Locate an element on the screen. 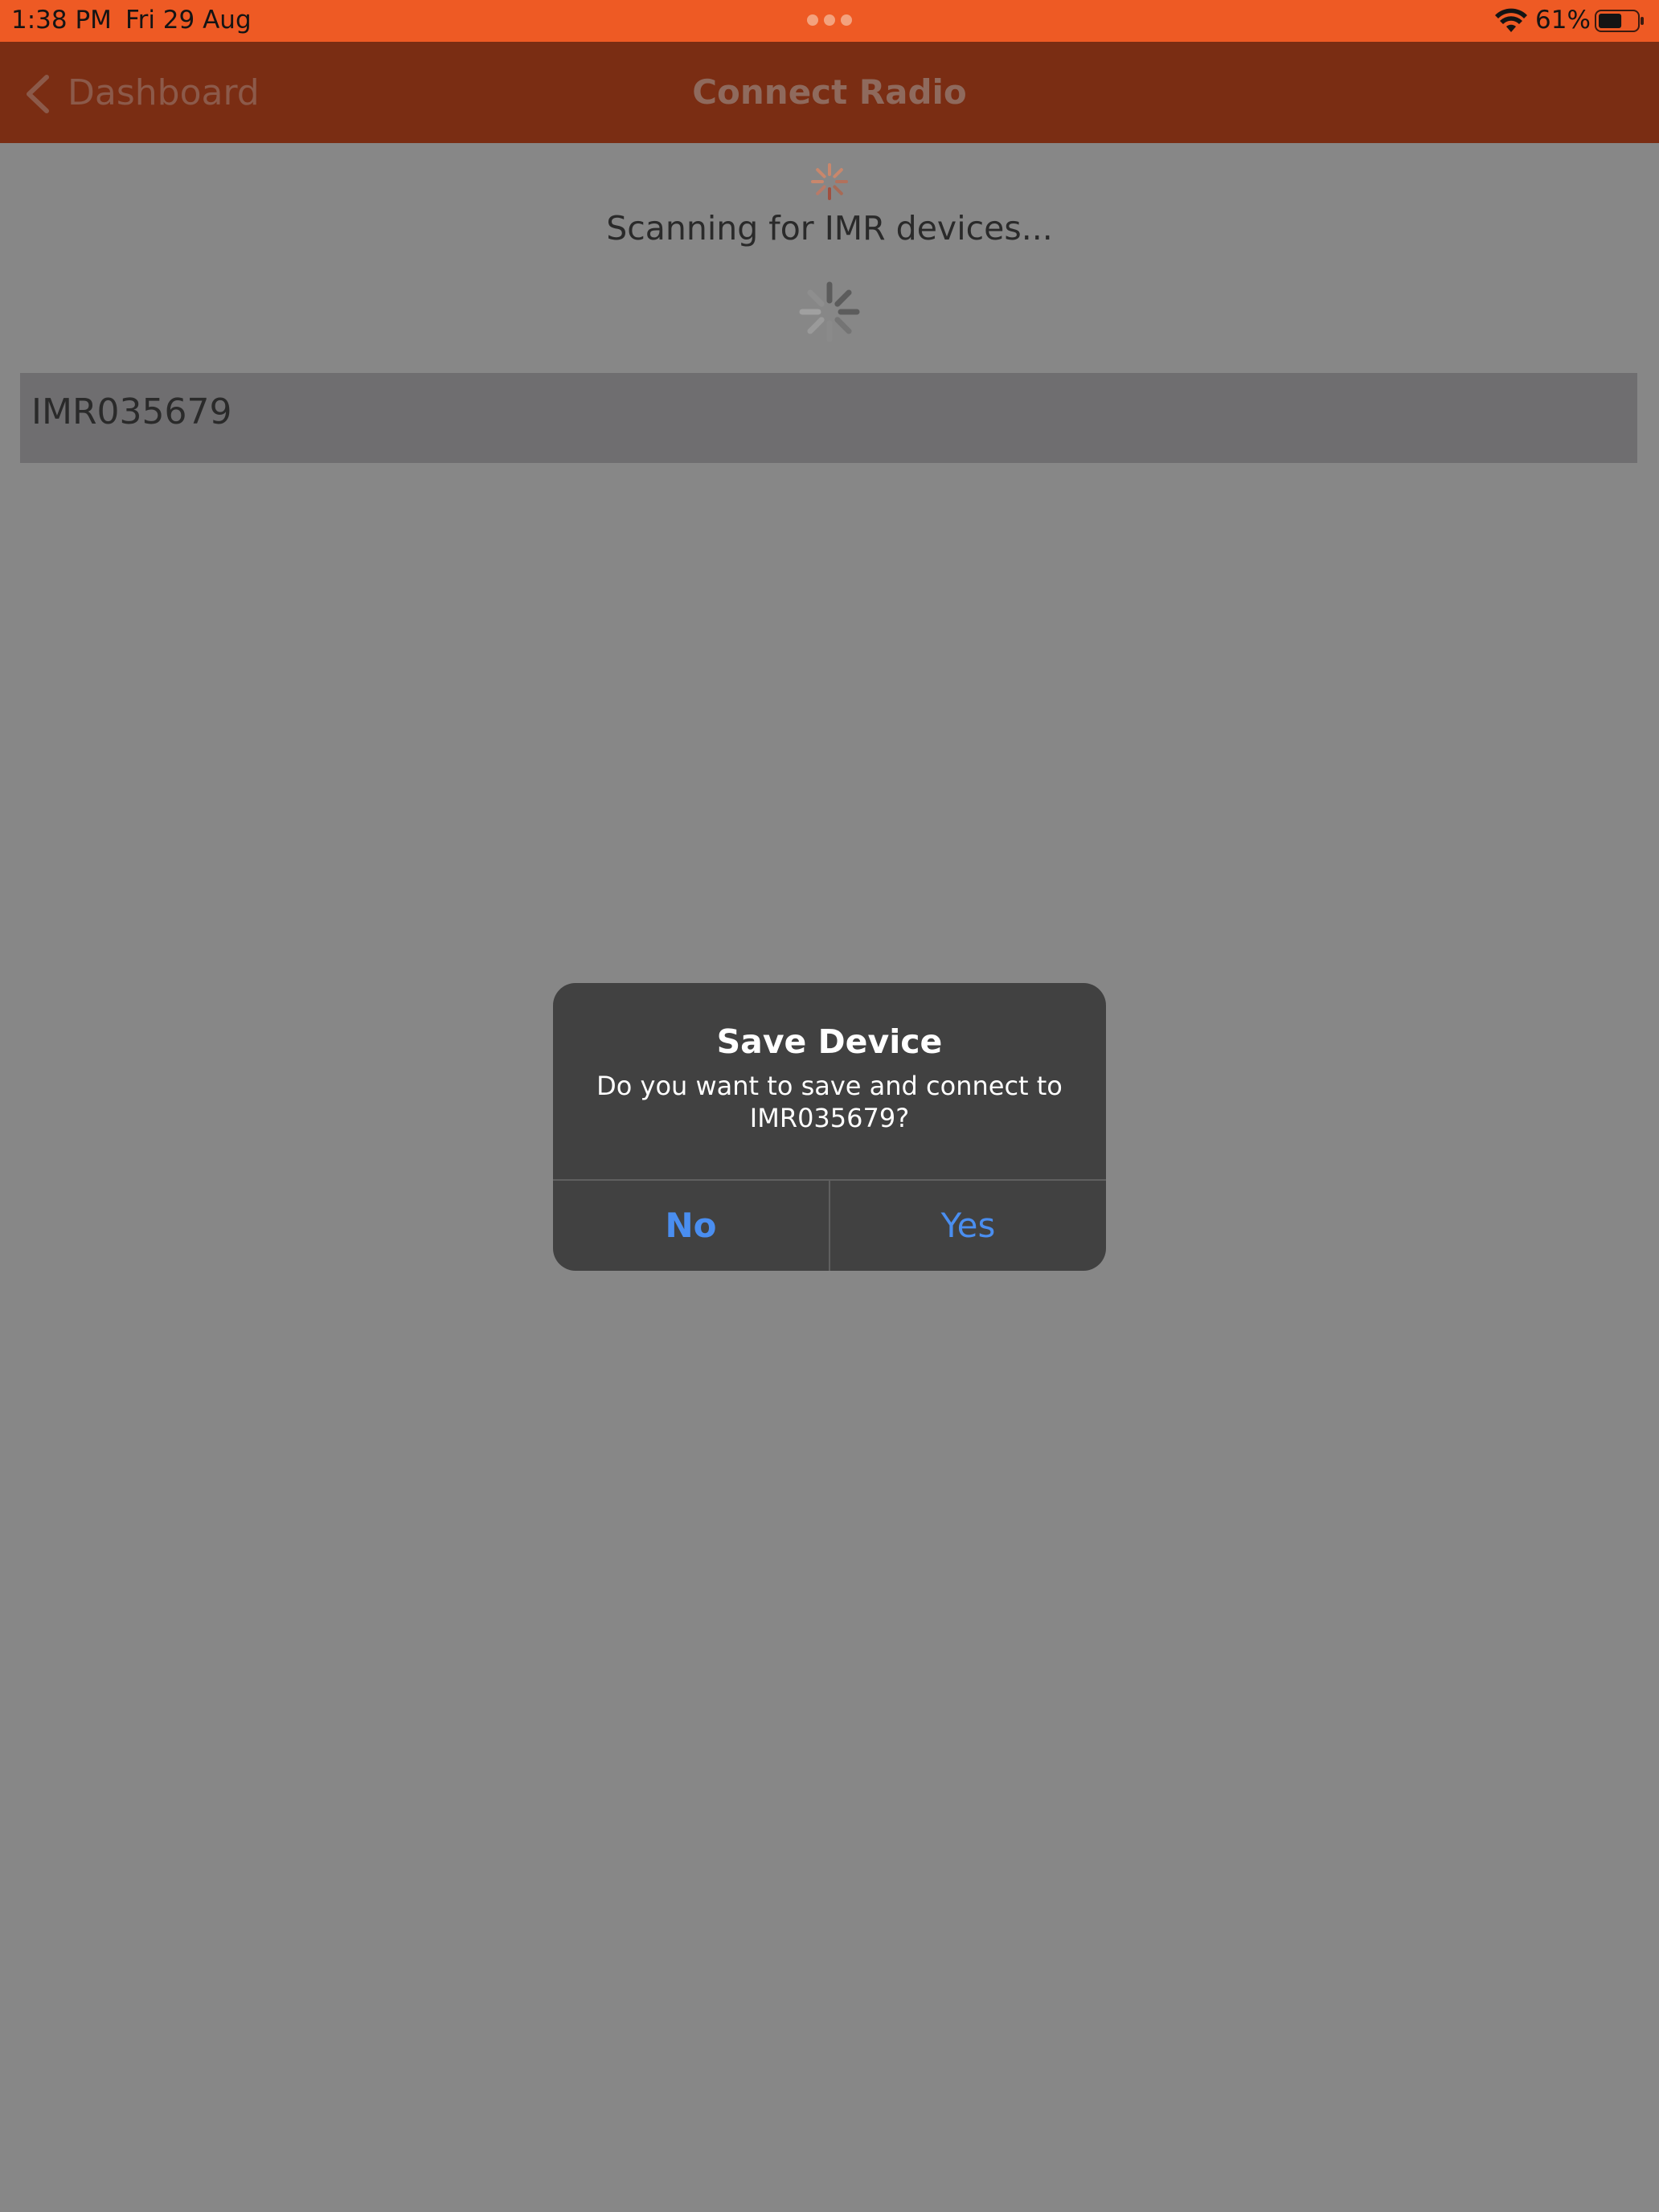  status-bar: 1:38 PM Fri 29 Aug 61% is located at coordinates (829, 21).